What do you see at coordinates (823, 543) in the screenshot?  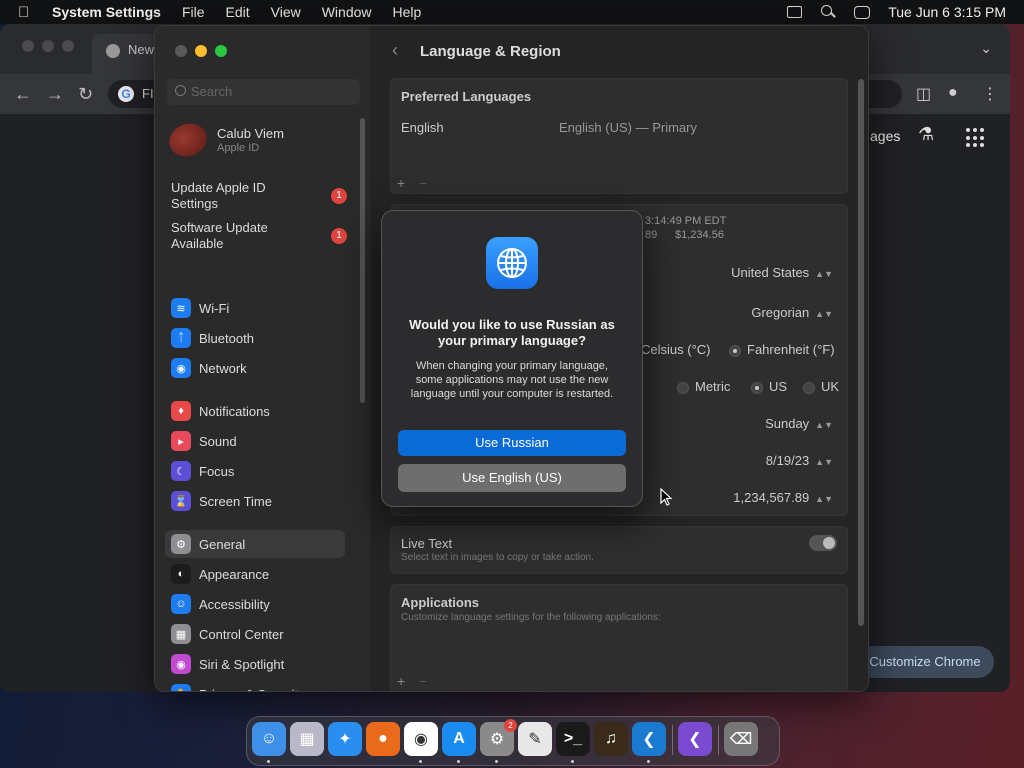 I see `live-text-toggle` at bounding box center [823, 543].